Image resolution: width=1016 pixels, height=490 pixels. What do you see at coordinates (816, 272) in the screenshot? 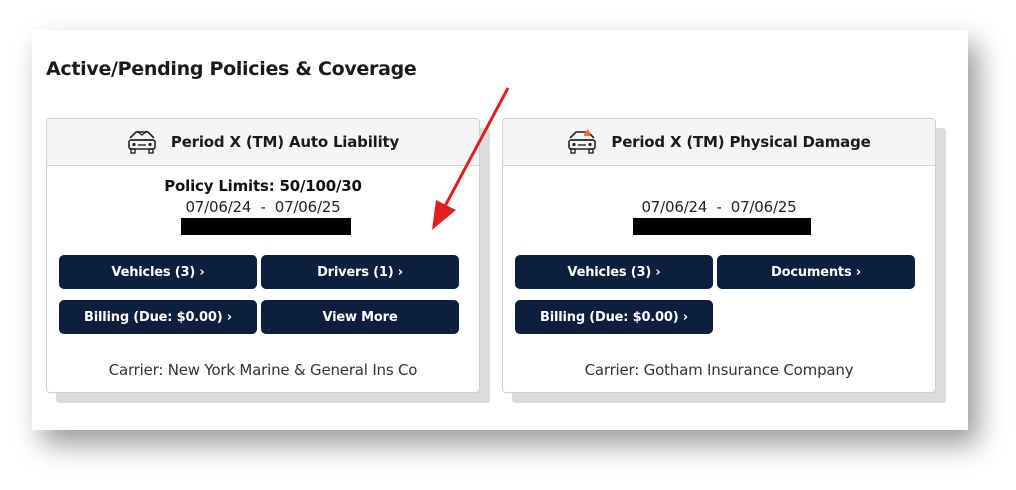
I see `documents-button: Documents ›` at bounding box center [816, 272].